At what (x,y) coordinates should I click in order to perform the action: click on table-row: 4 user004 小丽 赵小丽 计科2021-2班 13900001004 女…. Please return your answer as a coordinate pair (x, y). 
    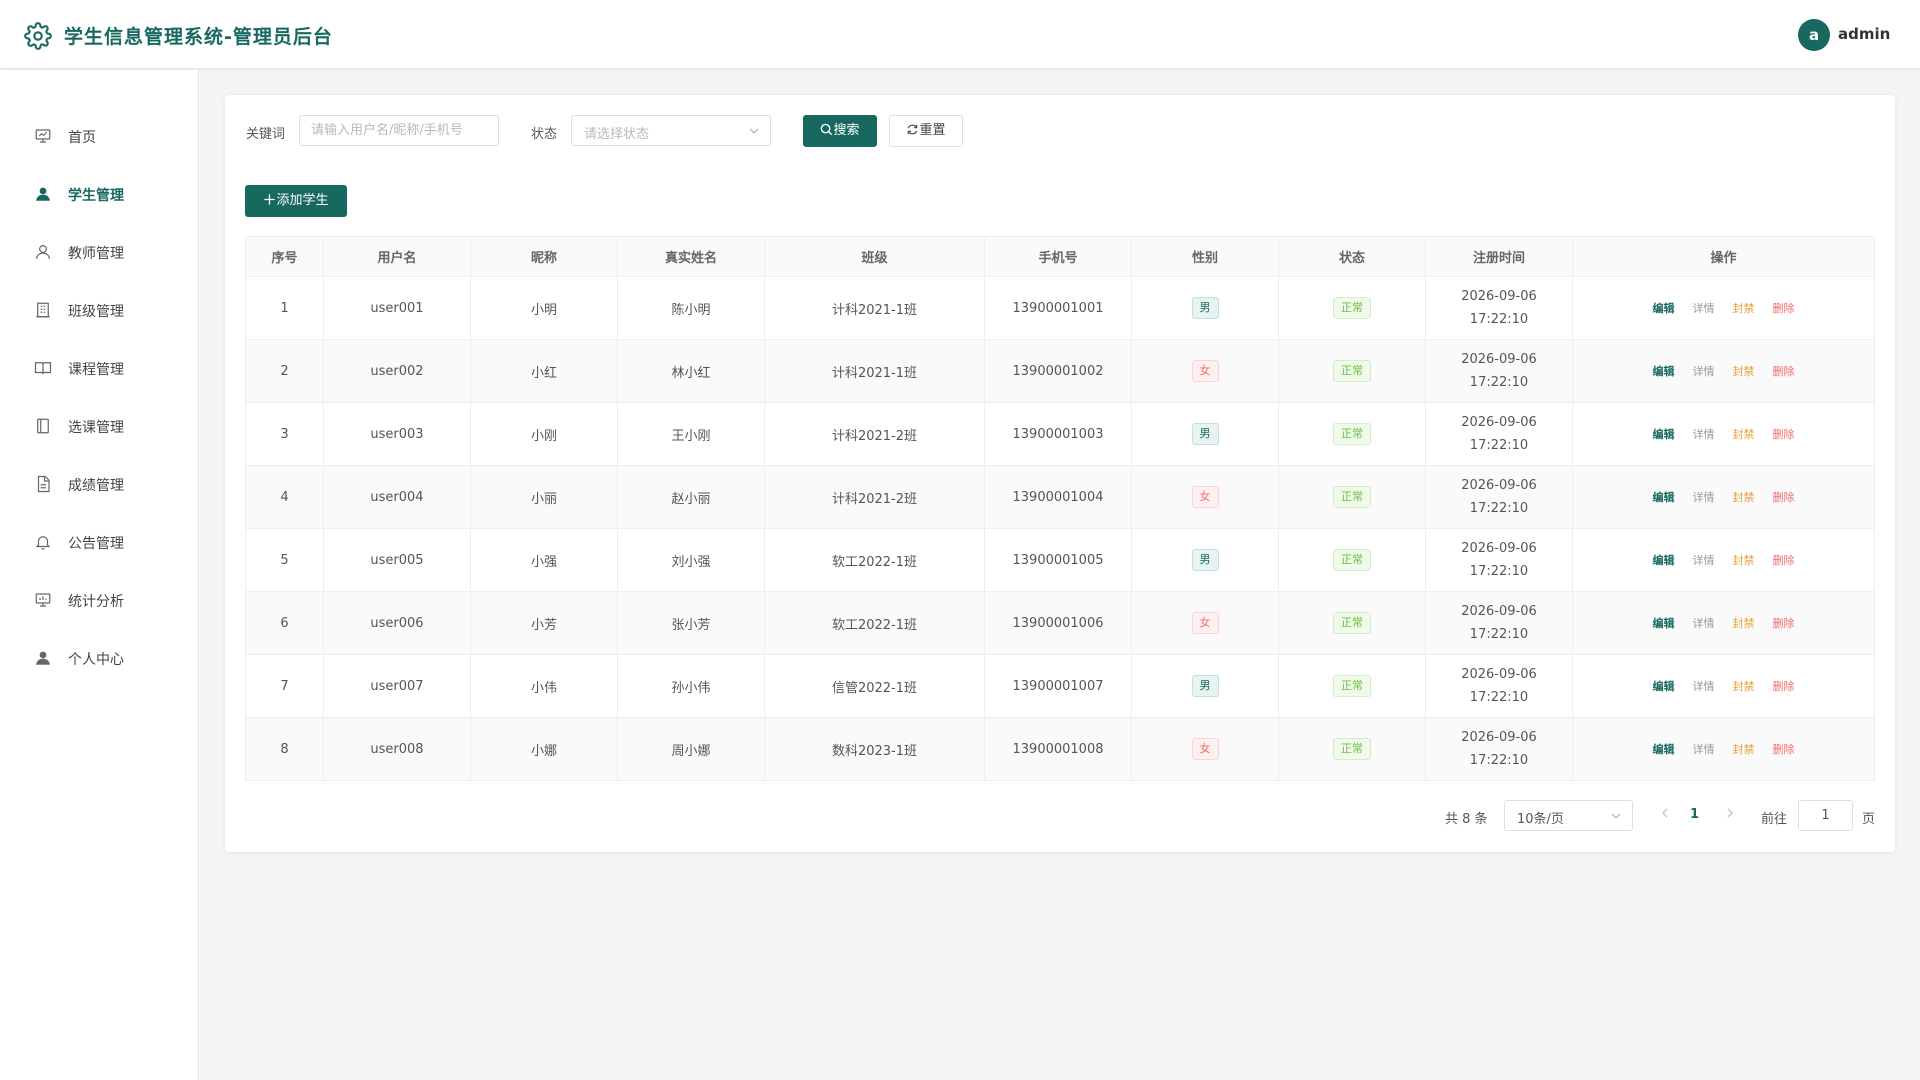
    Looking at the image, I should click on (1060, 497).